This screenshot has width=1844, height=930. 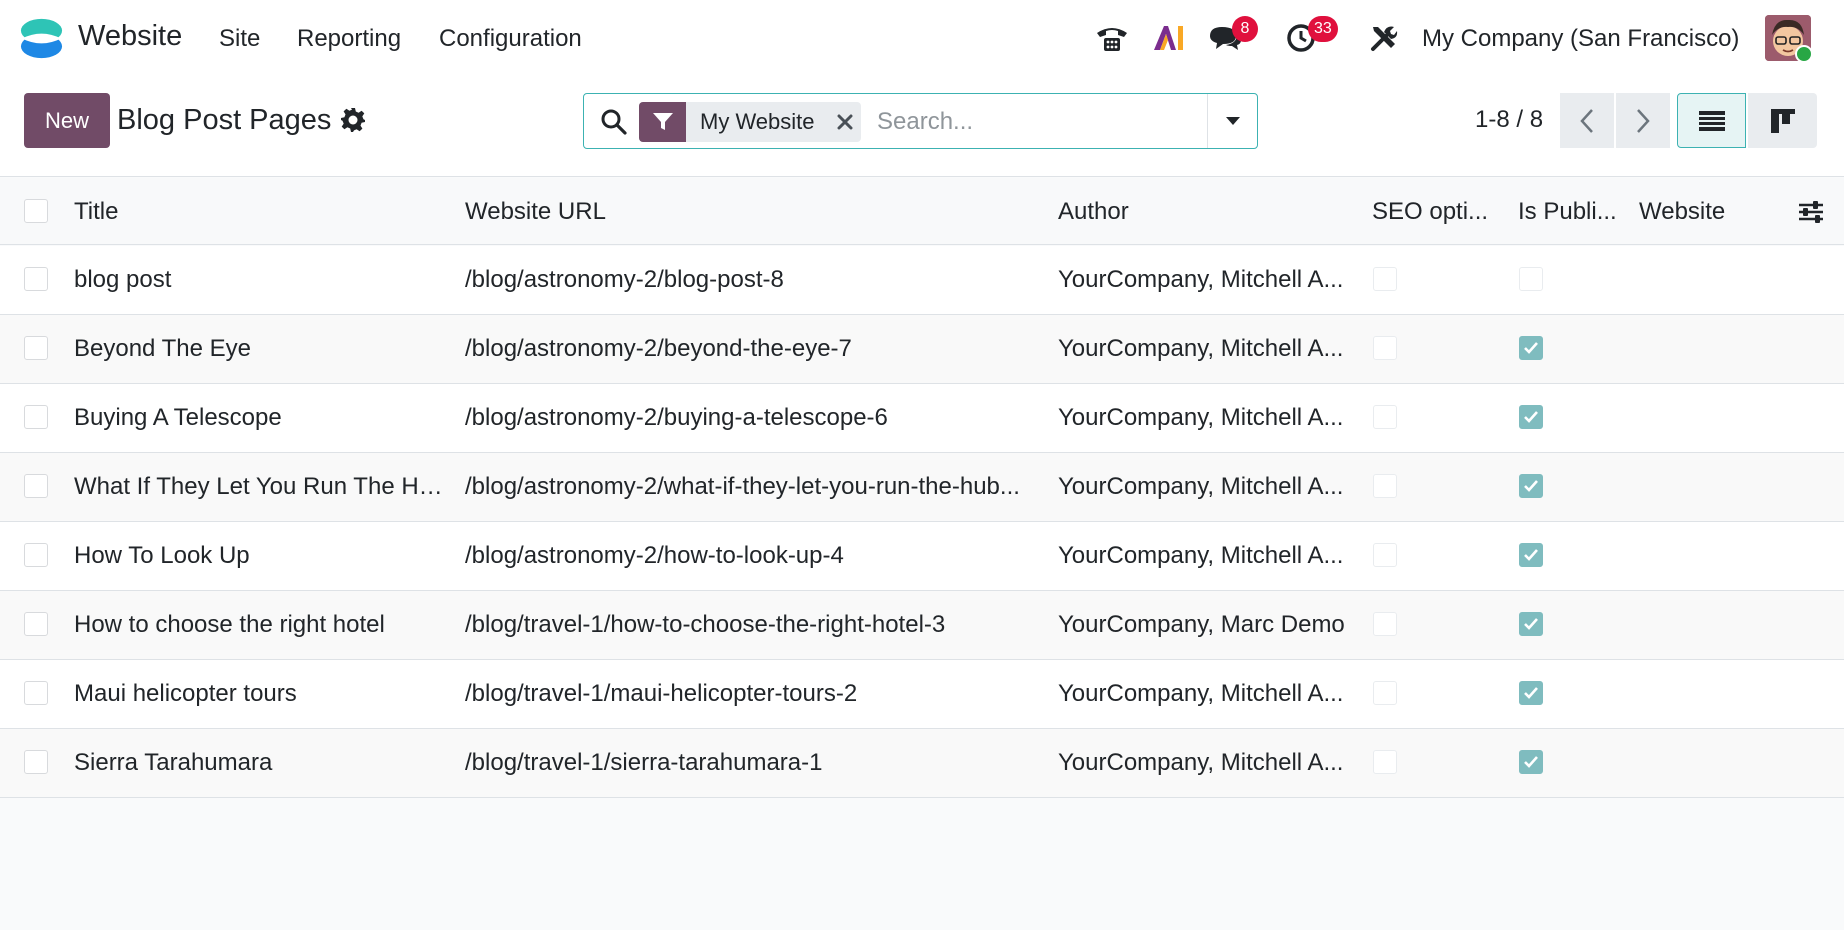 I want to click on column-website-url: Website URL, so click(x=675, y=212).